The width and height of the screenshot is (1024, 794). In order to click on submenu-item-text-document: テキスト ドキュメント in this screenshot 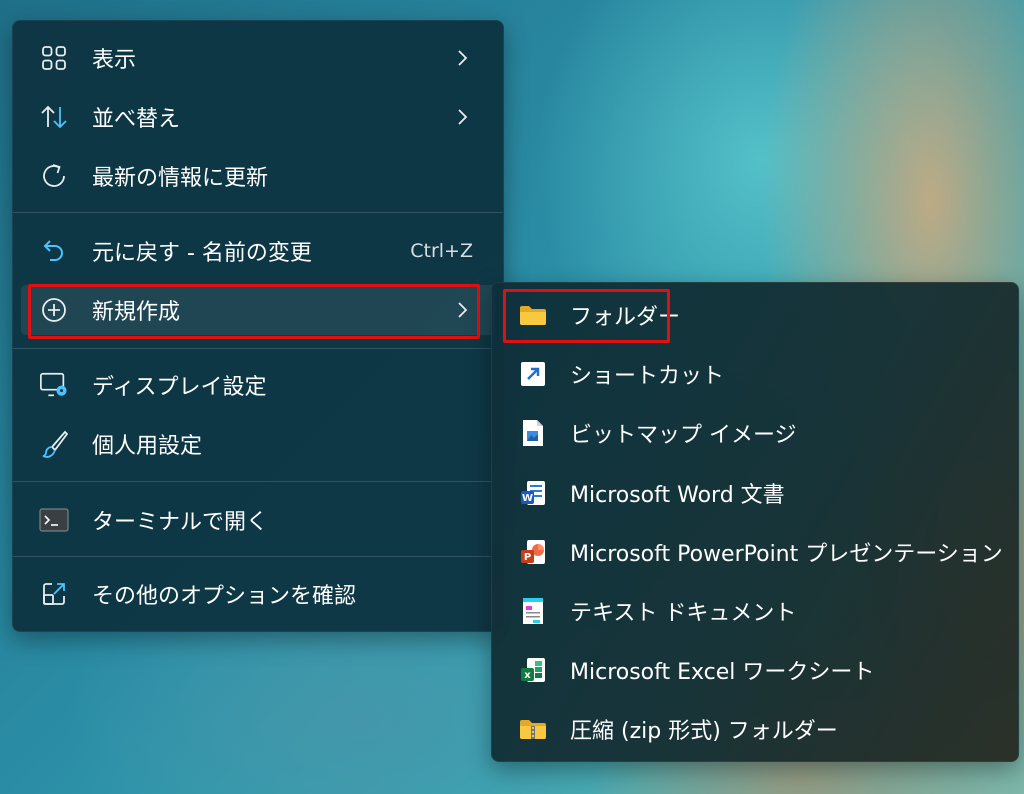, I will do `click(755, 611)`.